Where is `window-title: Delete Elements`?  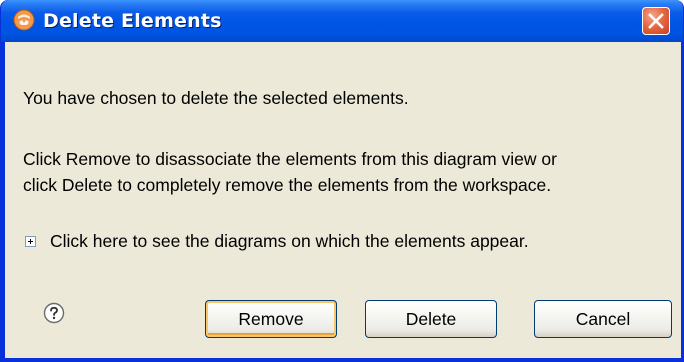
window-title: Delete Elements is located at coordinates (132, 21).